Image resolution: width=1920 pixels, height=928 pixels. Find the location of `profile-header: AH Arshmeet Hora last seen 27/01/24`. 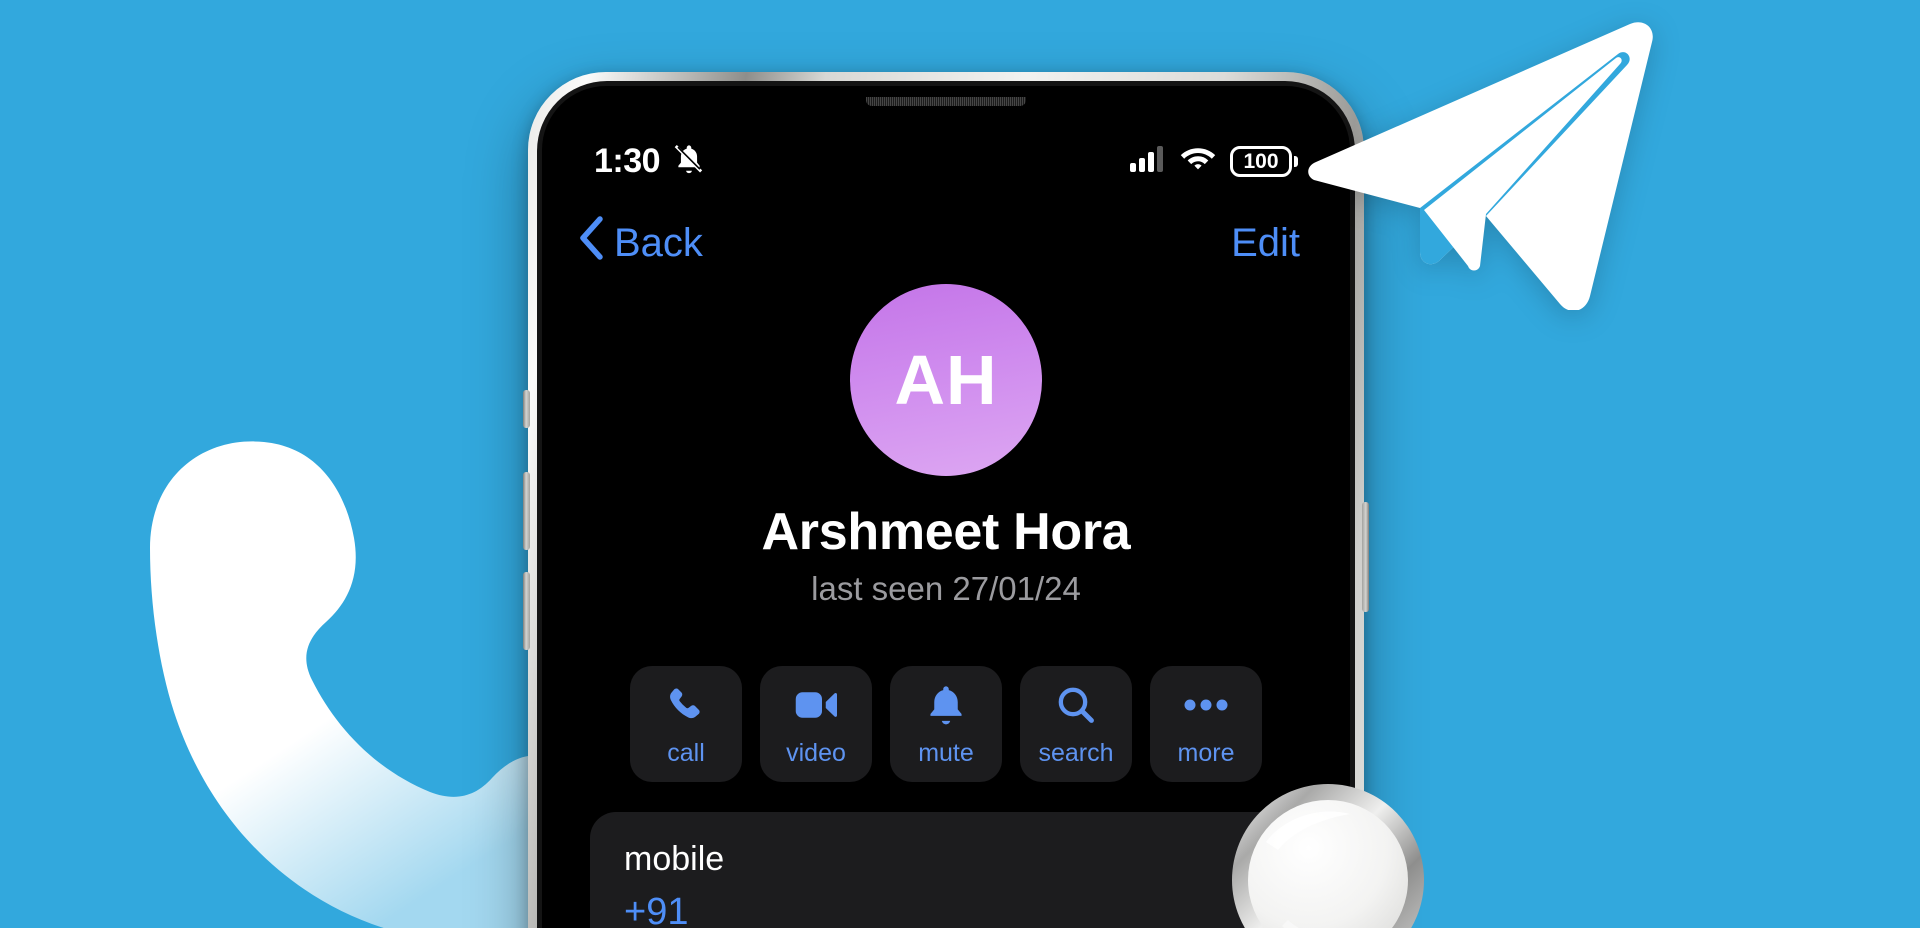

profile-header: AH Arshmeet Hora last seen 27/01/24 is located at coordinates (946, 446).